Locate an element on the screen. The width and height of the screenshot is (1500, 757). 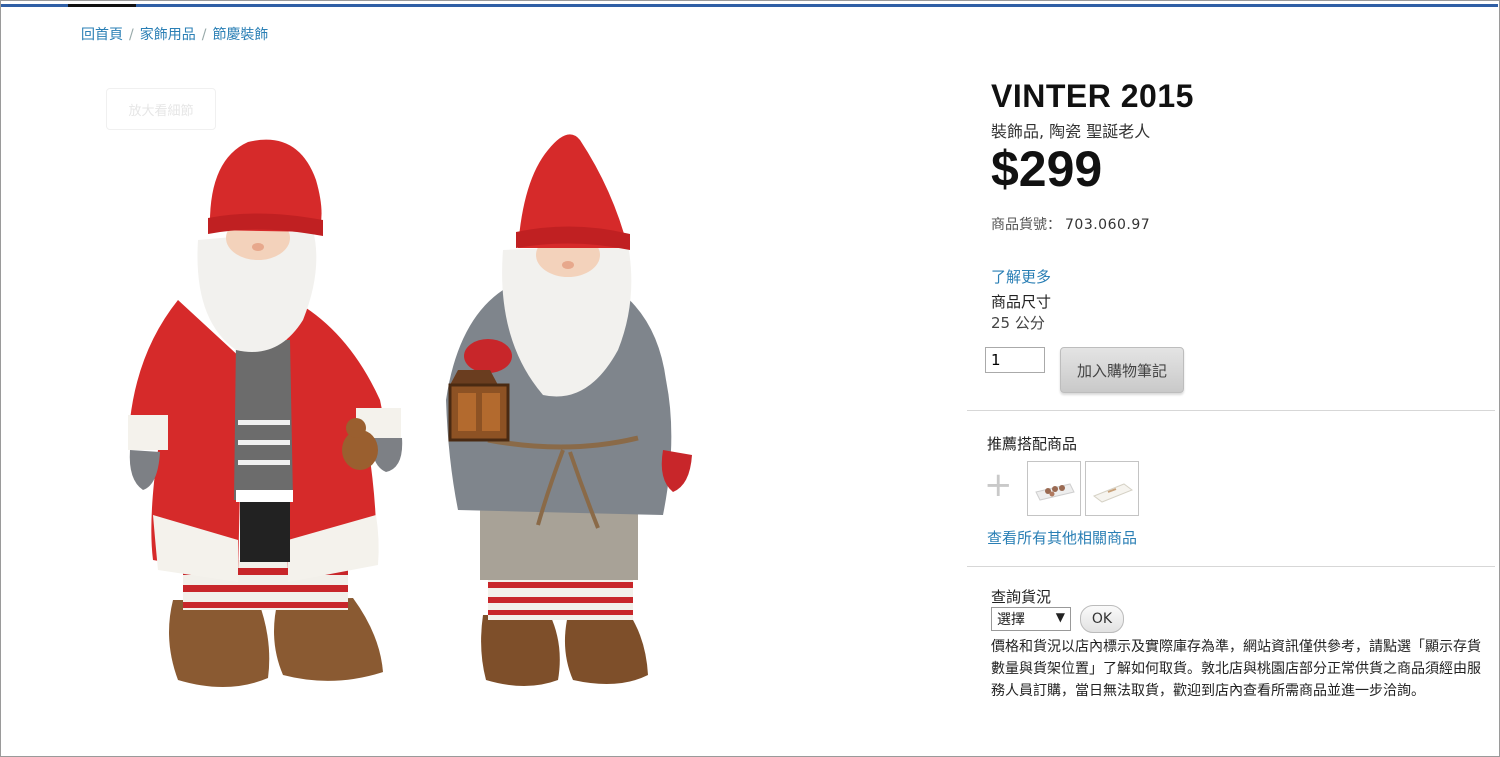
add-to-shopping-list-button: 加入購物筆記 is located at coordinates (1122, 370).